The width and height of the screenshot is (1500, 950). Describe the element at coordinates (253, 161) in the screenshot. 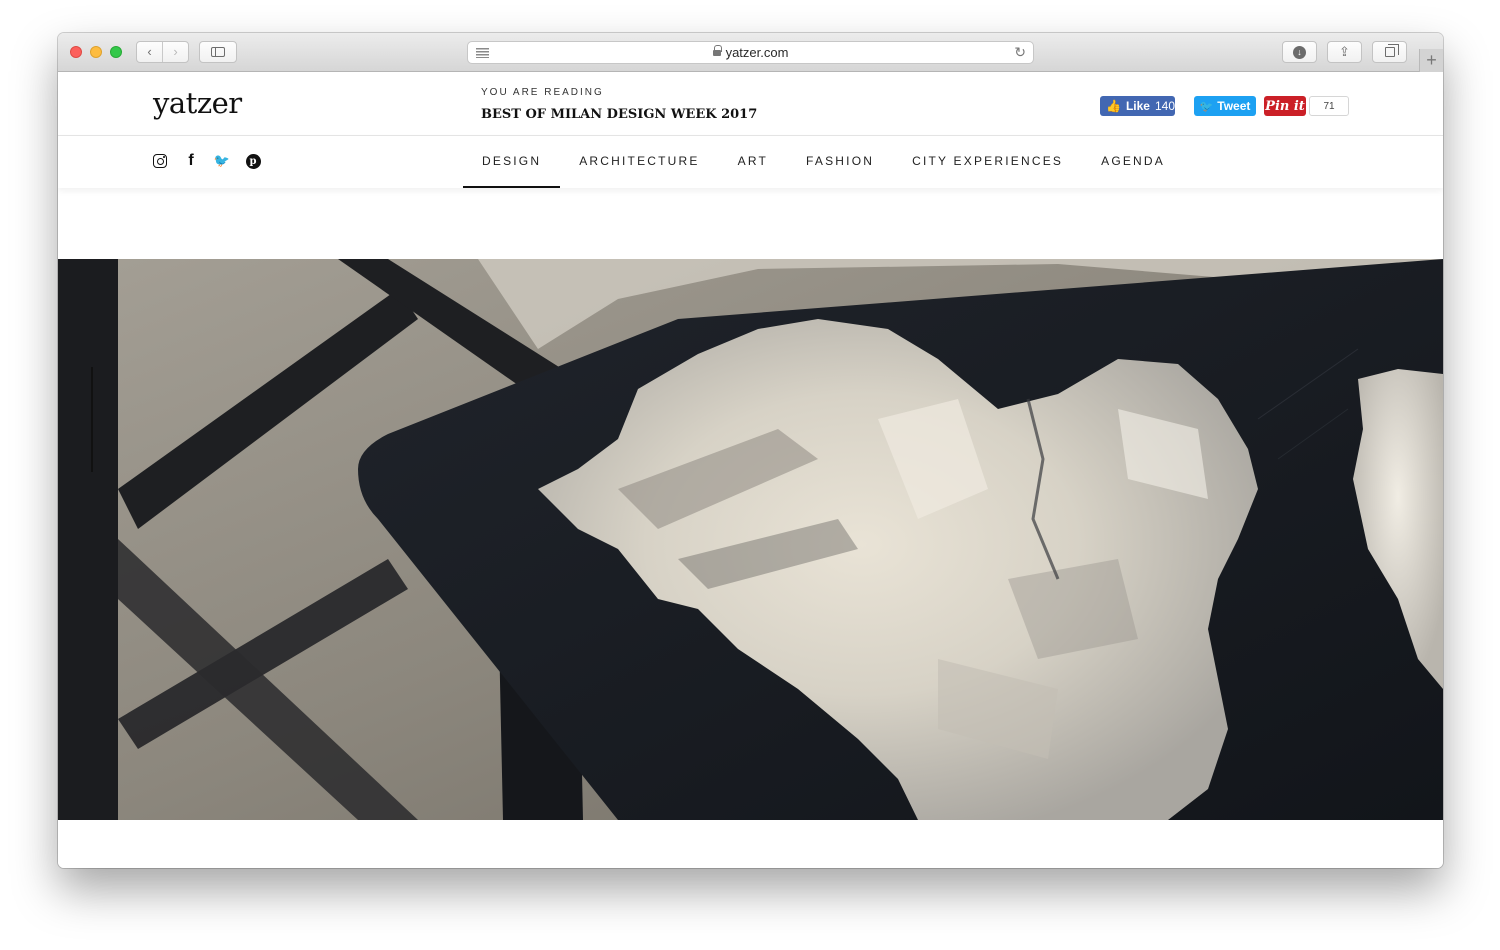

I see `pinterest-icon: p` at that location.